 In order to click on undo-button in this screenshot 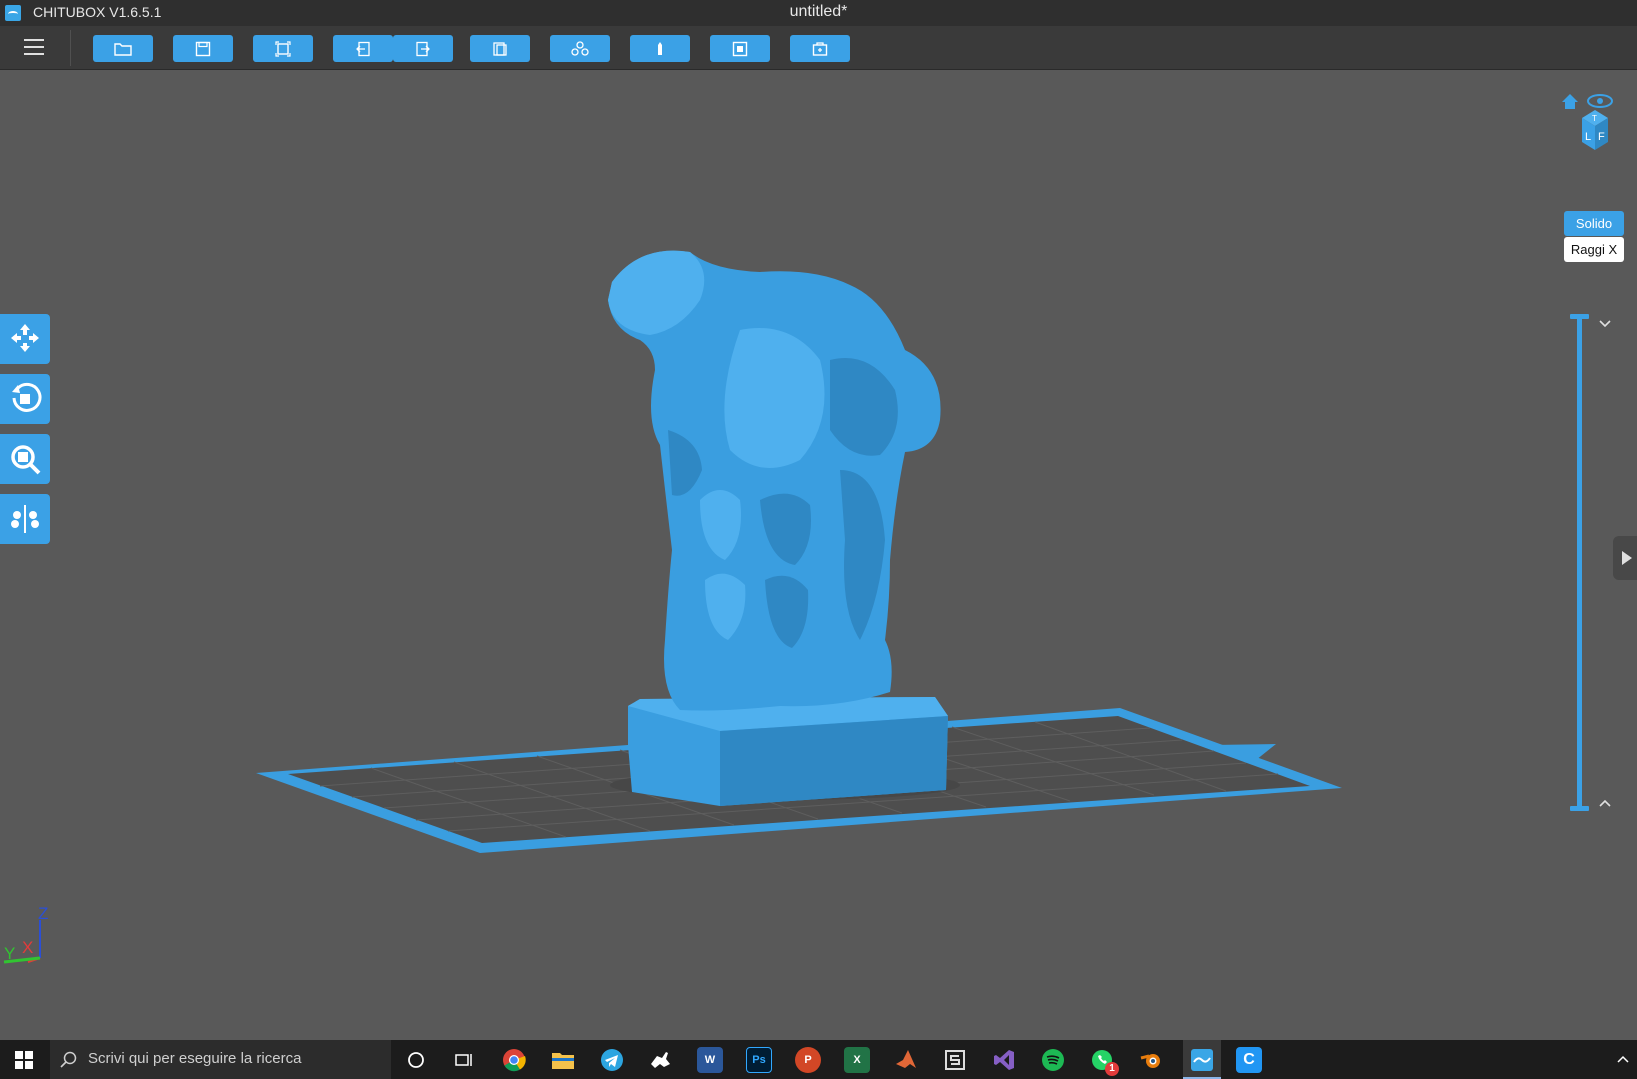, I will do `click(363, 48)`.